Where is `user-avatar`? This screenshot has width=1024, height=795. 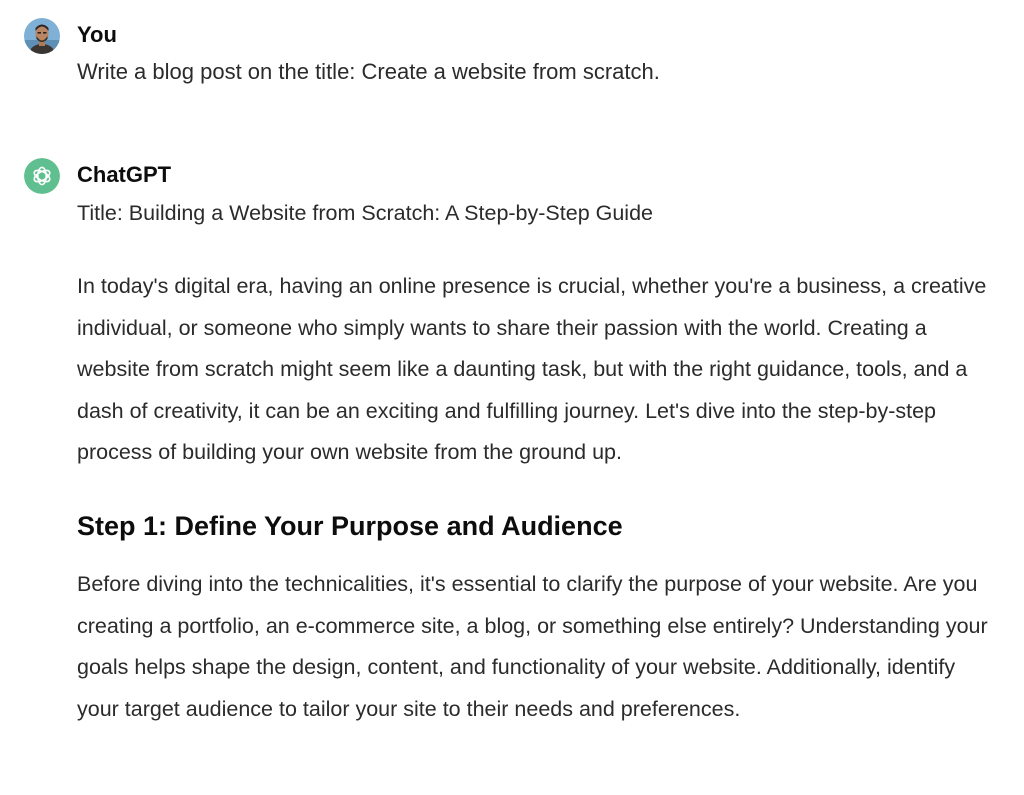 user-avatar is located at coordinates (42, 36).